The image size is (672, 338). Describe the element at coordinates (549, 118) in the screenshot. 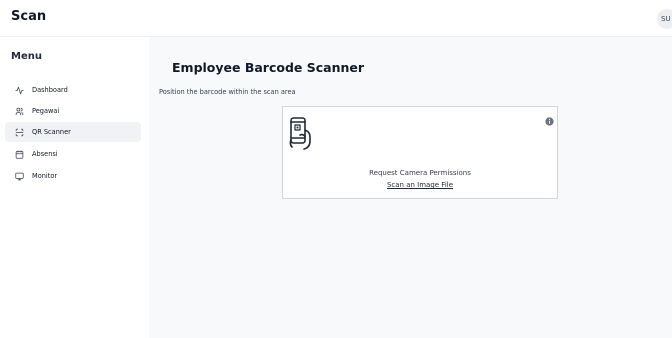

I see `info-icon` at that location.